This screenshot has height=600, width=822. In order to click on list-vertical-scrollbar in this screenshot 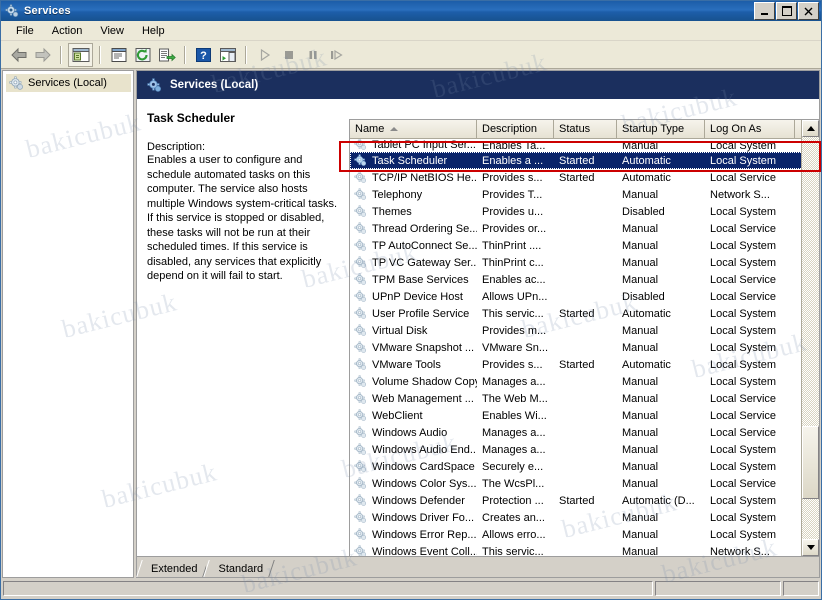, I will do `click(810, 338)`.